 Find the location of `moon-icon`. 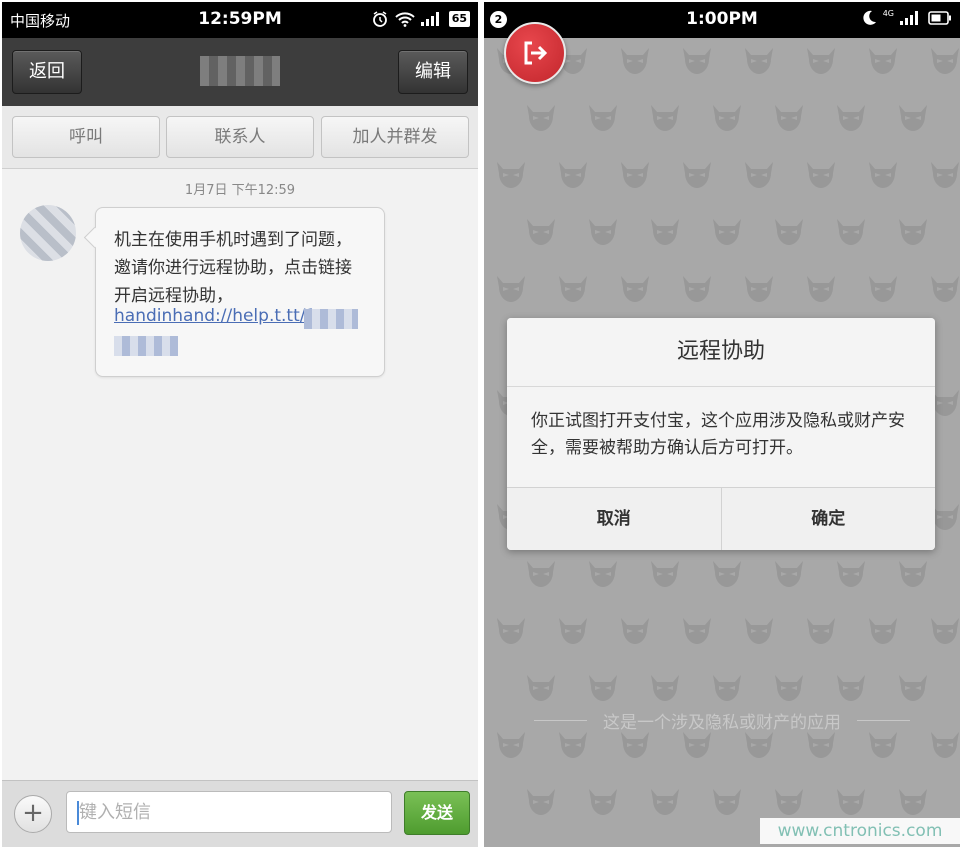

moon-icon is located at coordinates (869, 17).